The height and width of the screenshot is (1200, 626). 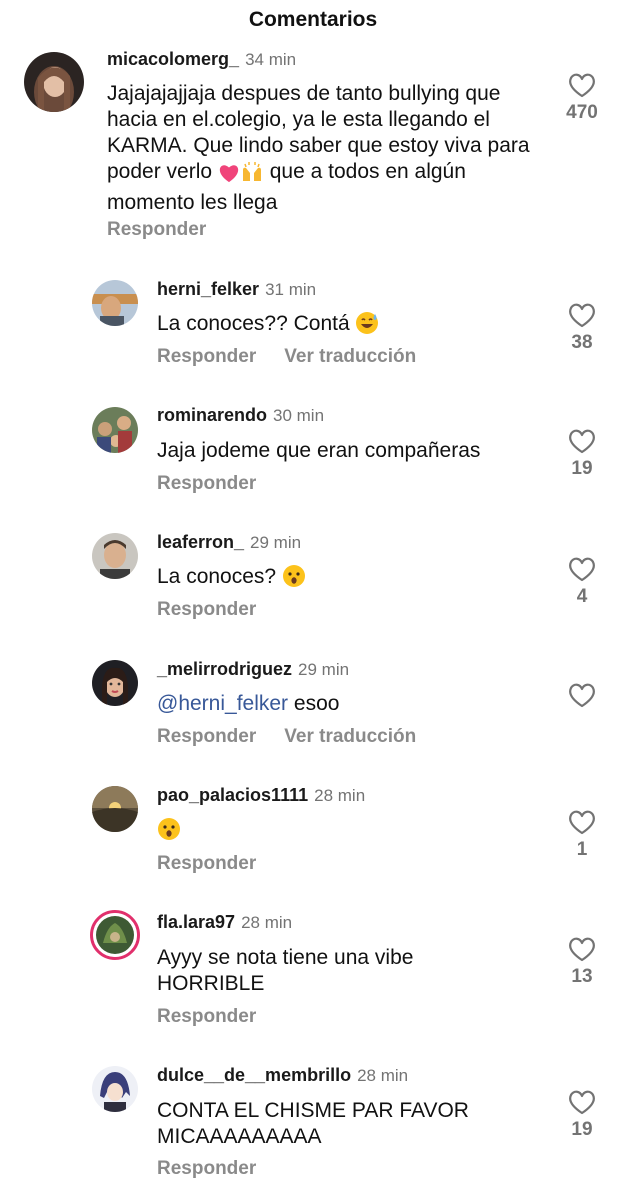 I want to click on comment-time: 30 min, so click(x=299, y=415).